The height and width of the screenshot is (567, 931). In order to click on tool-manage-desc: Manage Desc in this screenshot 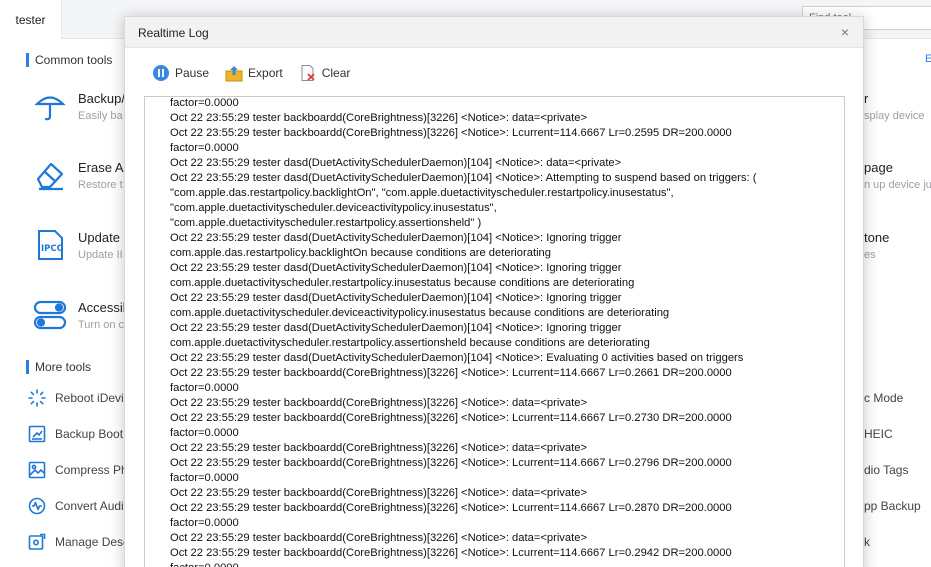, I will do `click(83, 542)`.